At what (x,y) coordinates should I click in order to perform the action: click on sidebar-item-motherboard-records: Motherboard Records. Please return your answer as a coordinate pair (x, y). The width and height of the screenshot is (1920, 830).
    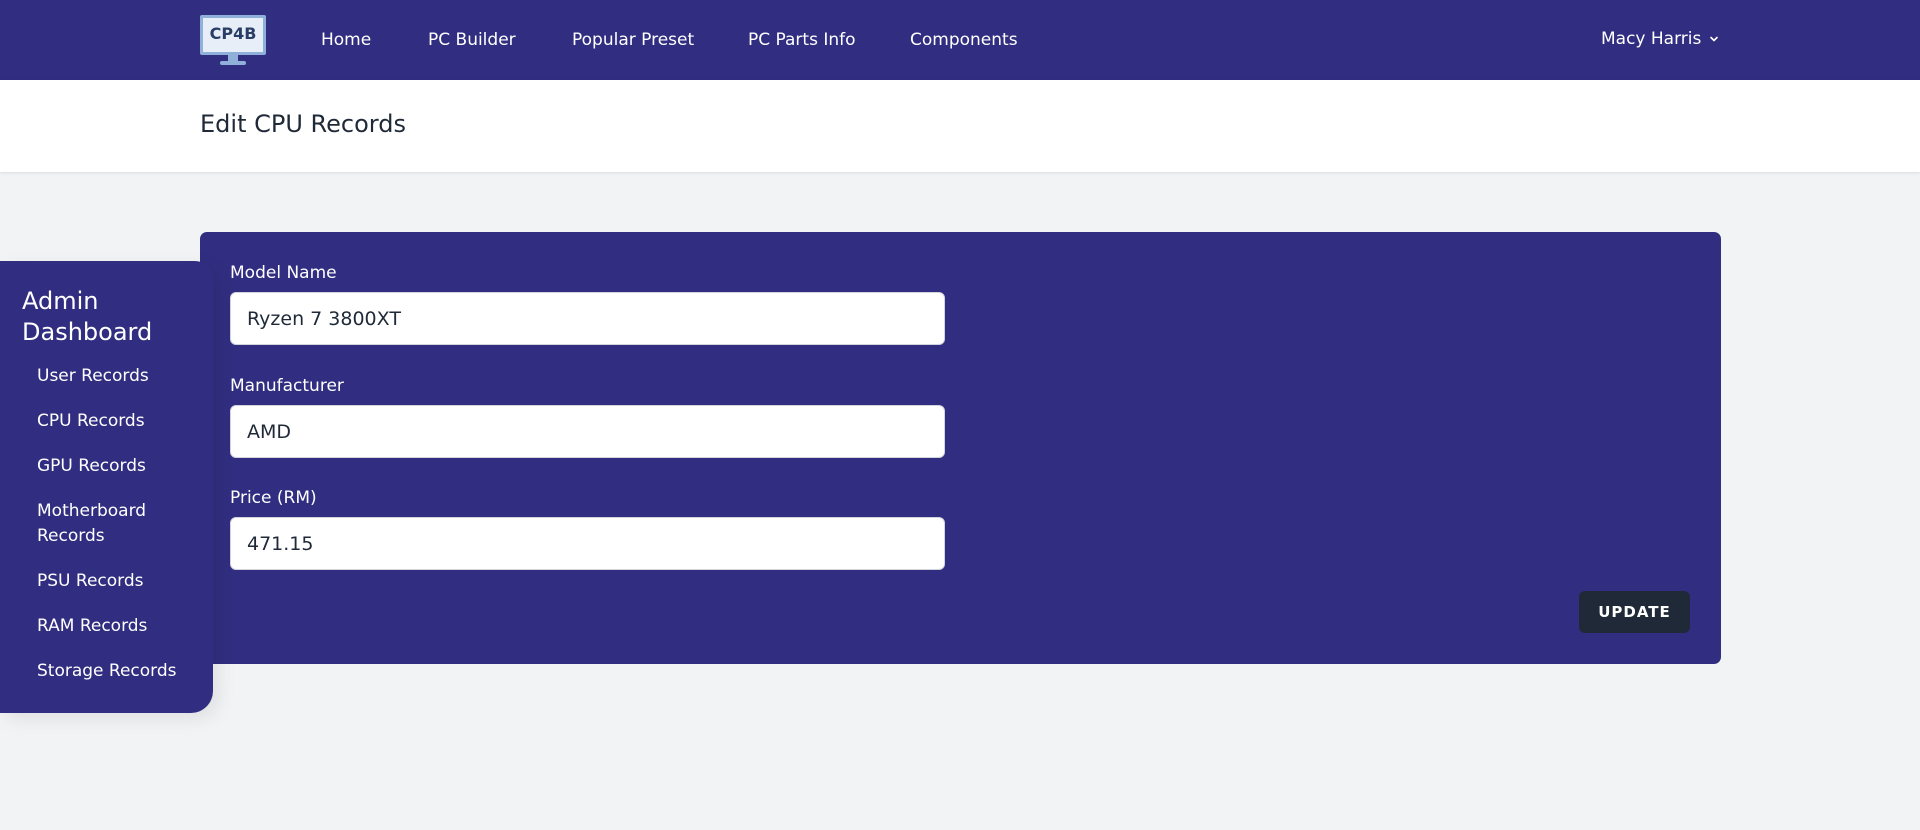
    Looking at the image, I should click on (97, 524).